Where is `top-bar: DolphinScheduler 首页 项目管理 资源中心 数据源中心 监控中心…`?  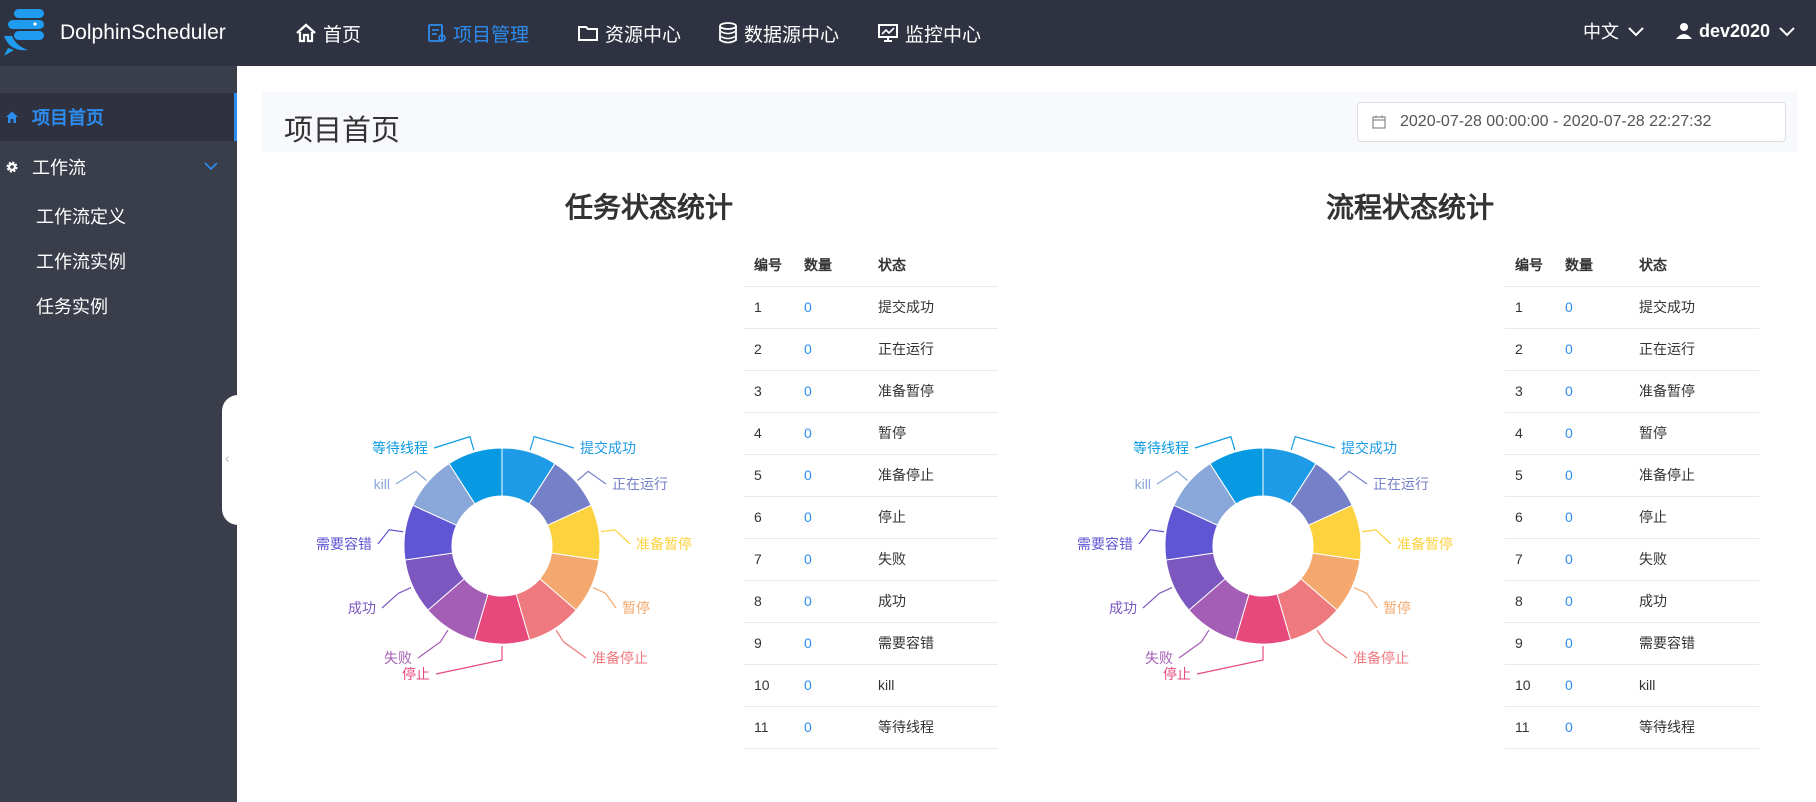
top-bar: DolphinScheduler 首页 项目管理 资源中心 数据源中心 监控中心… is located at coordinates (908, 33).